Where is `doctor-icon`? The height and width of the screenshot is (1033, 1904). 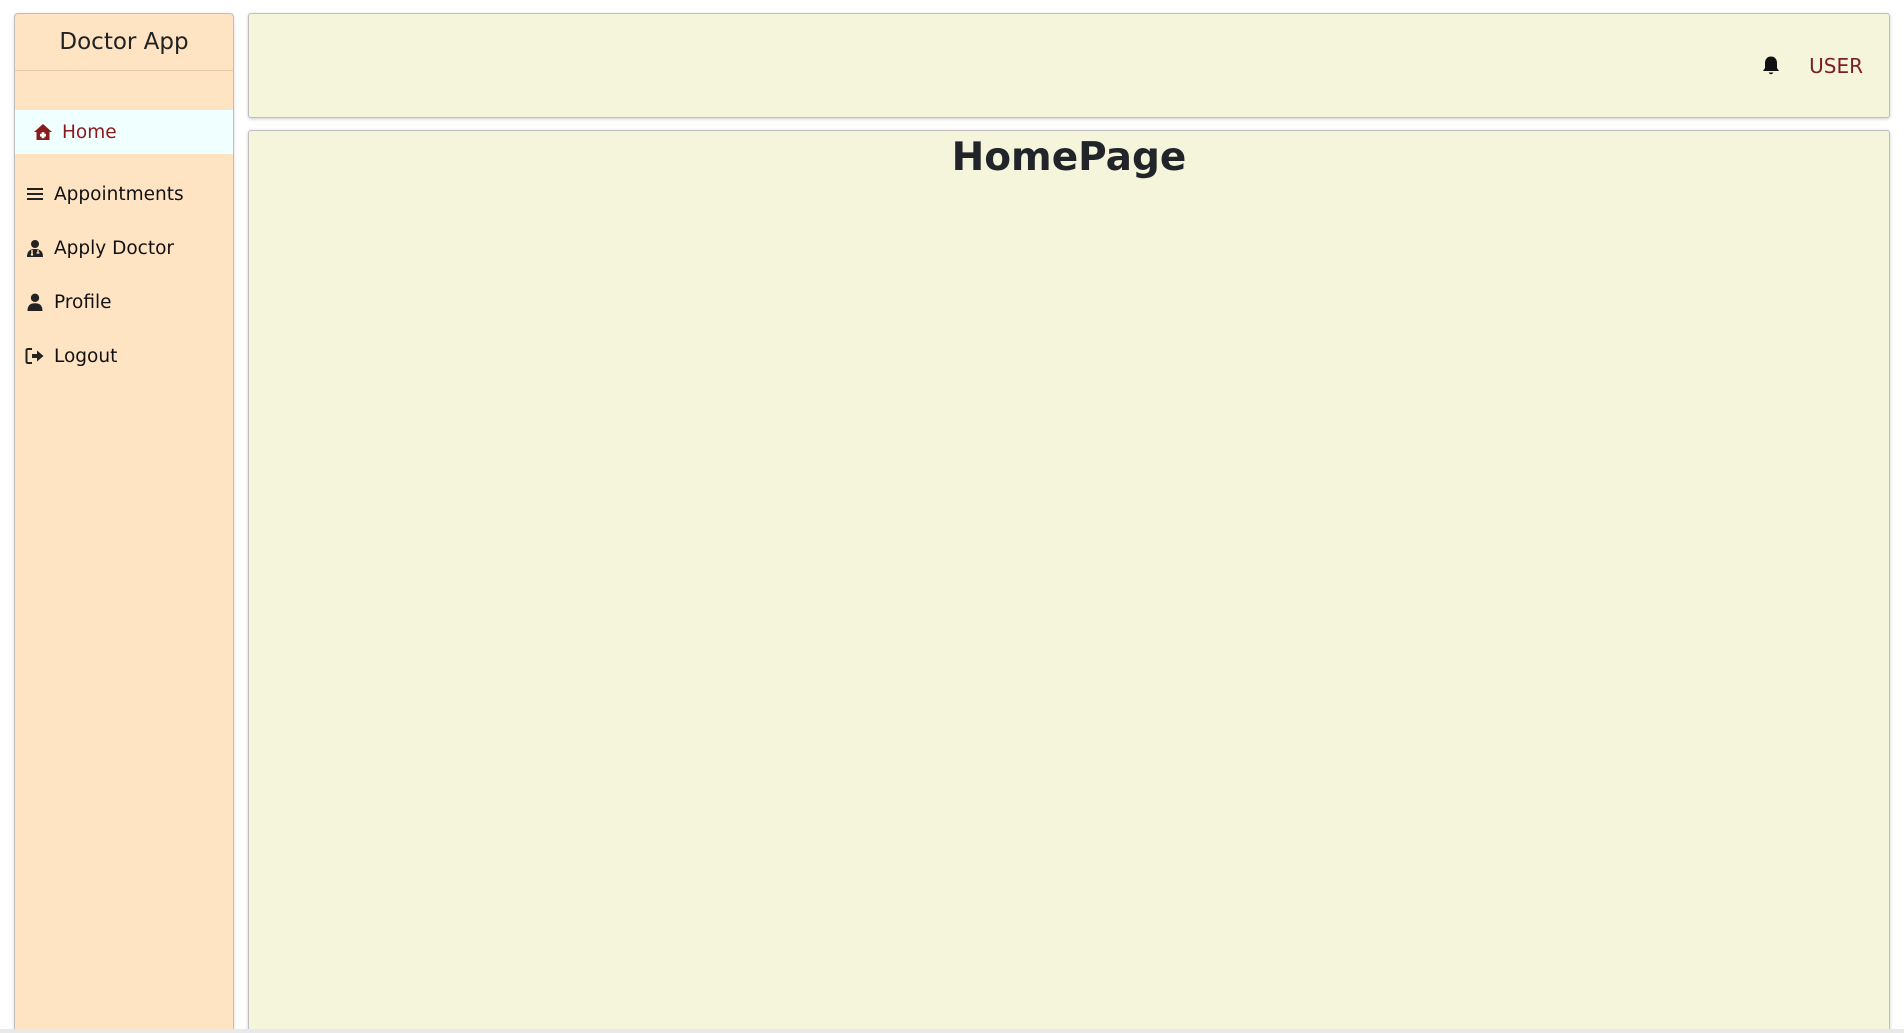 doctor-icon is located at coordinates (35, 248).